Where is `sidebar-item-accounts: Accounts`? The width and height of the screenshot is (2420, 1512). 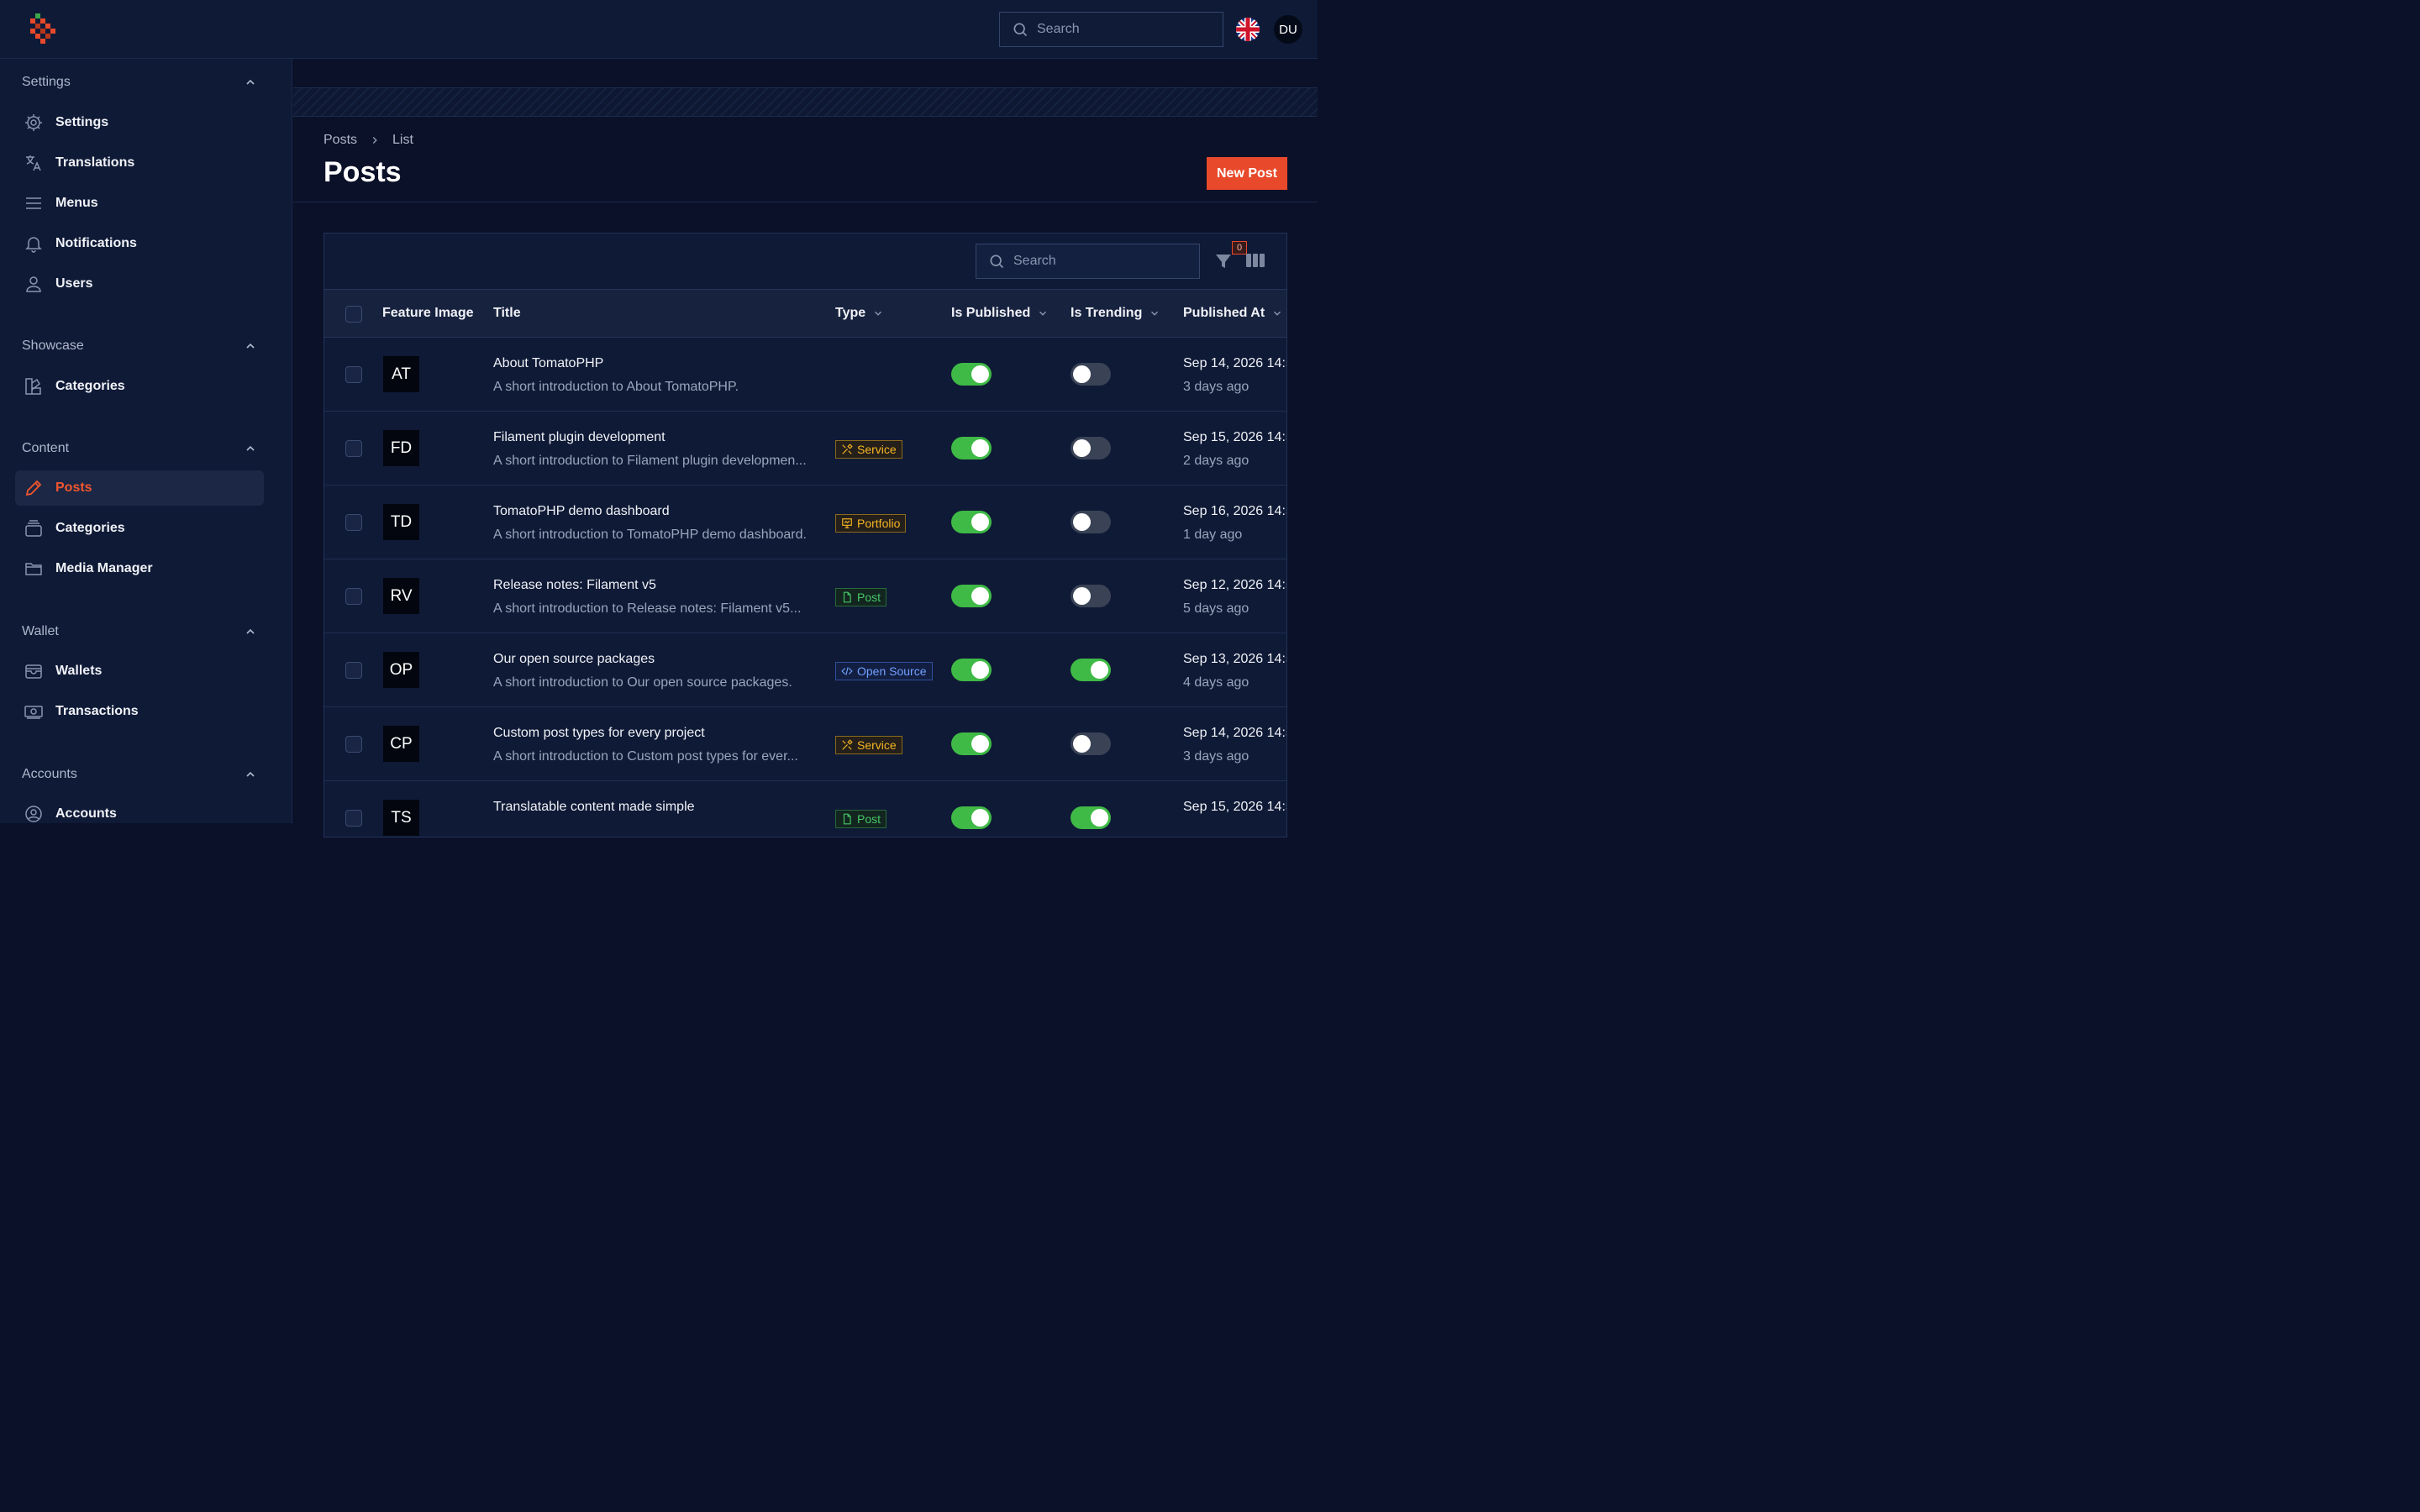 sidebar-item-accounts: Accounts is located at coordinates (139, 809).